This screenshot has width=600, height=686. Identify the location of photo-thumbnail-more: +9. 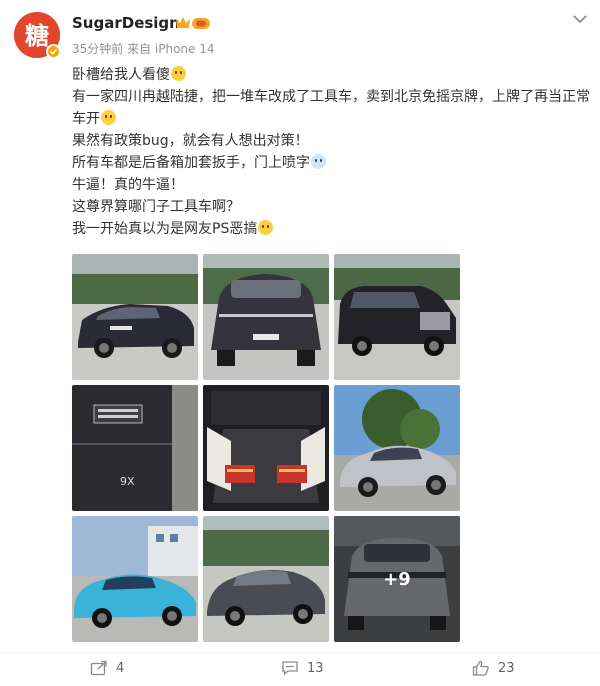
(397, 579).